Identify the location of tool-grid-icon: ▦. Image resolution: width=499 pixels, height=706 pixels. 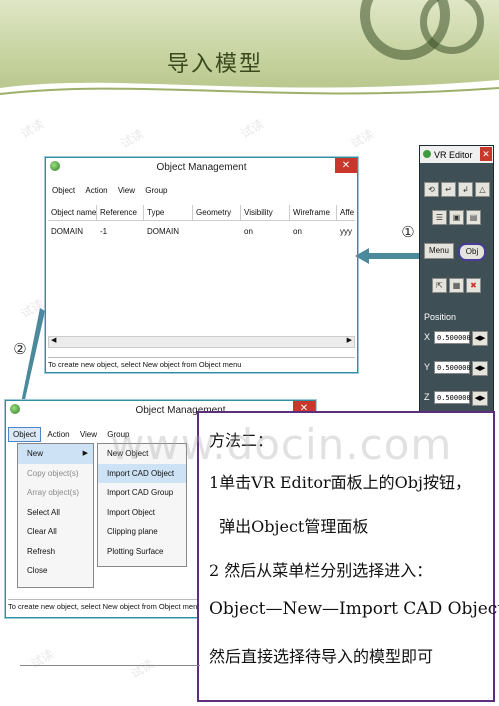
(456, 285).